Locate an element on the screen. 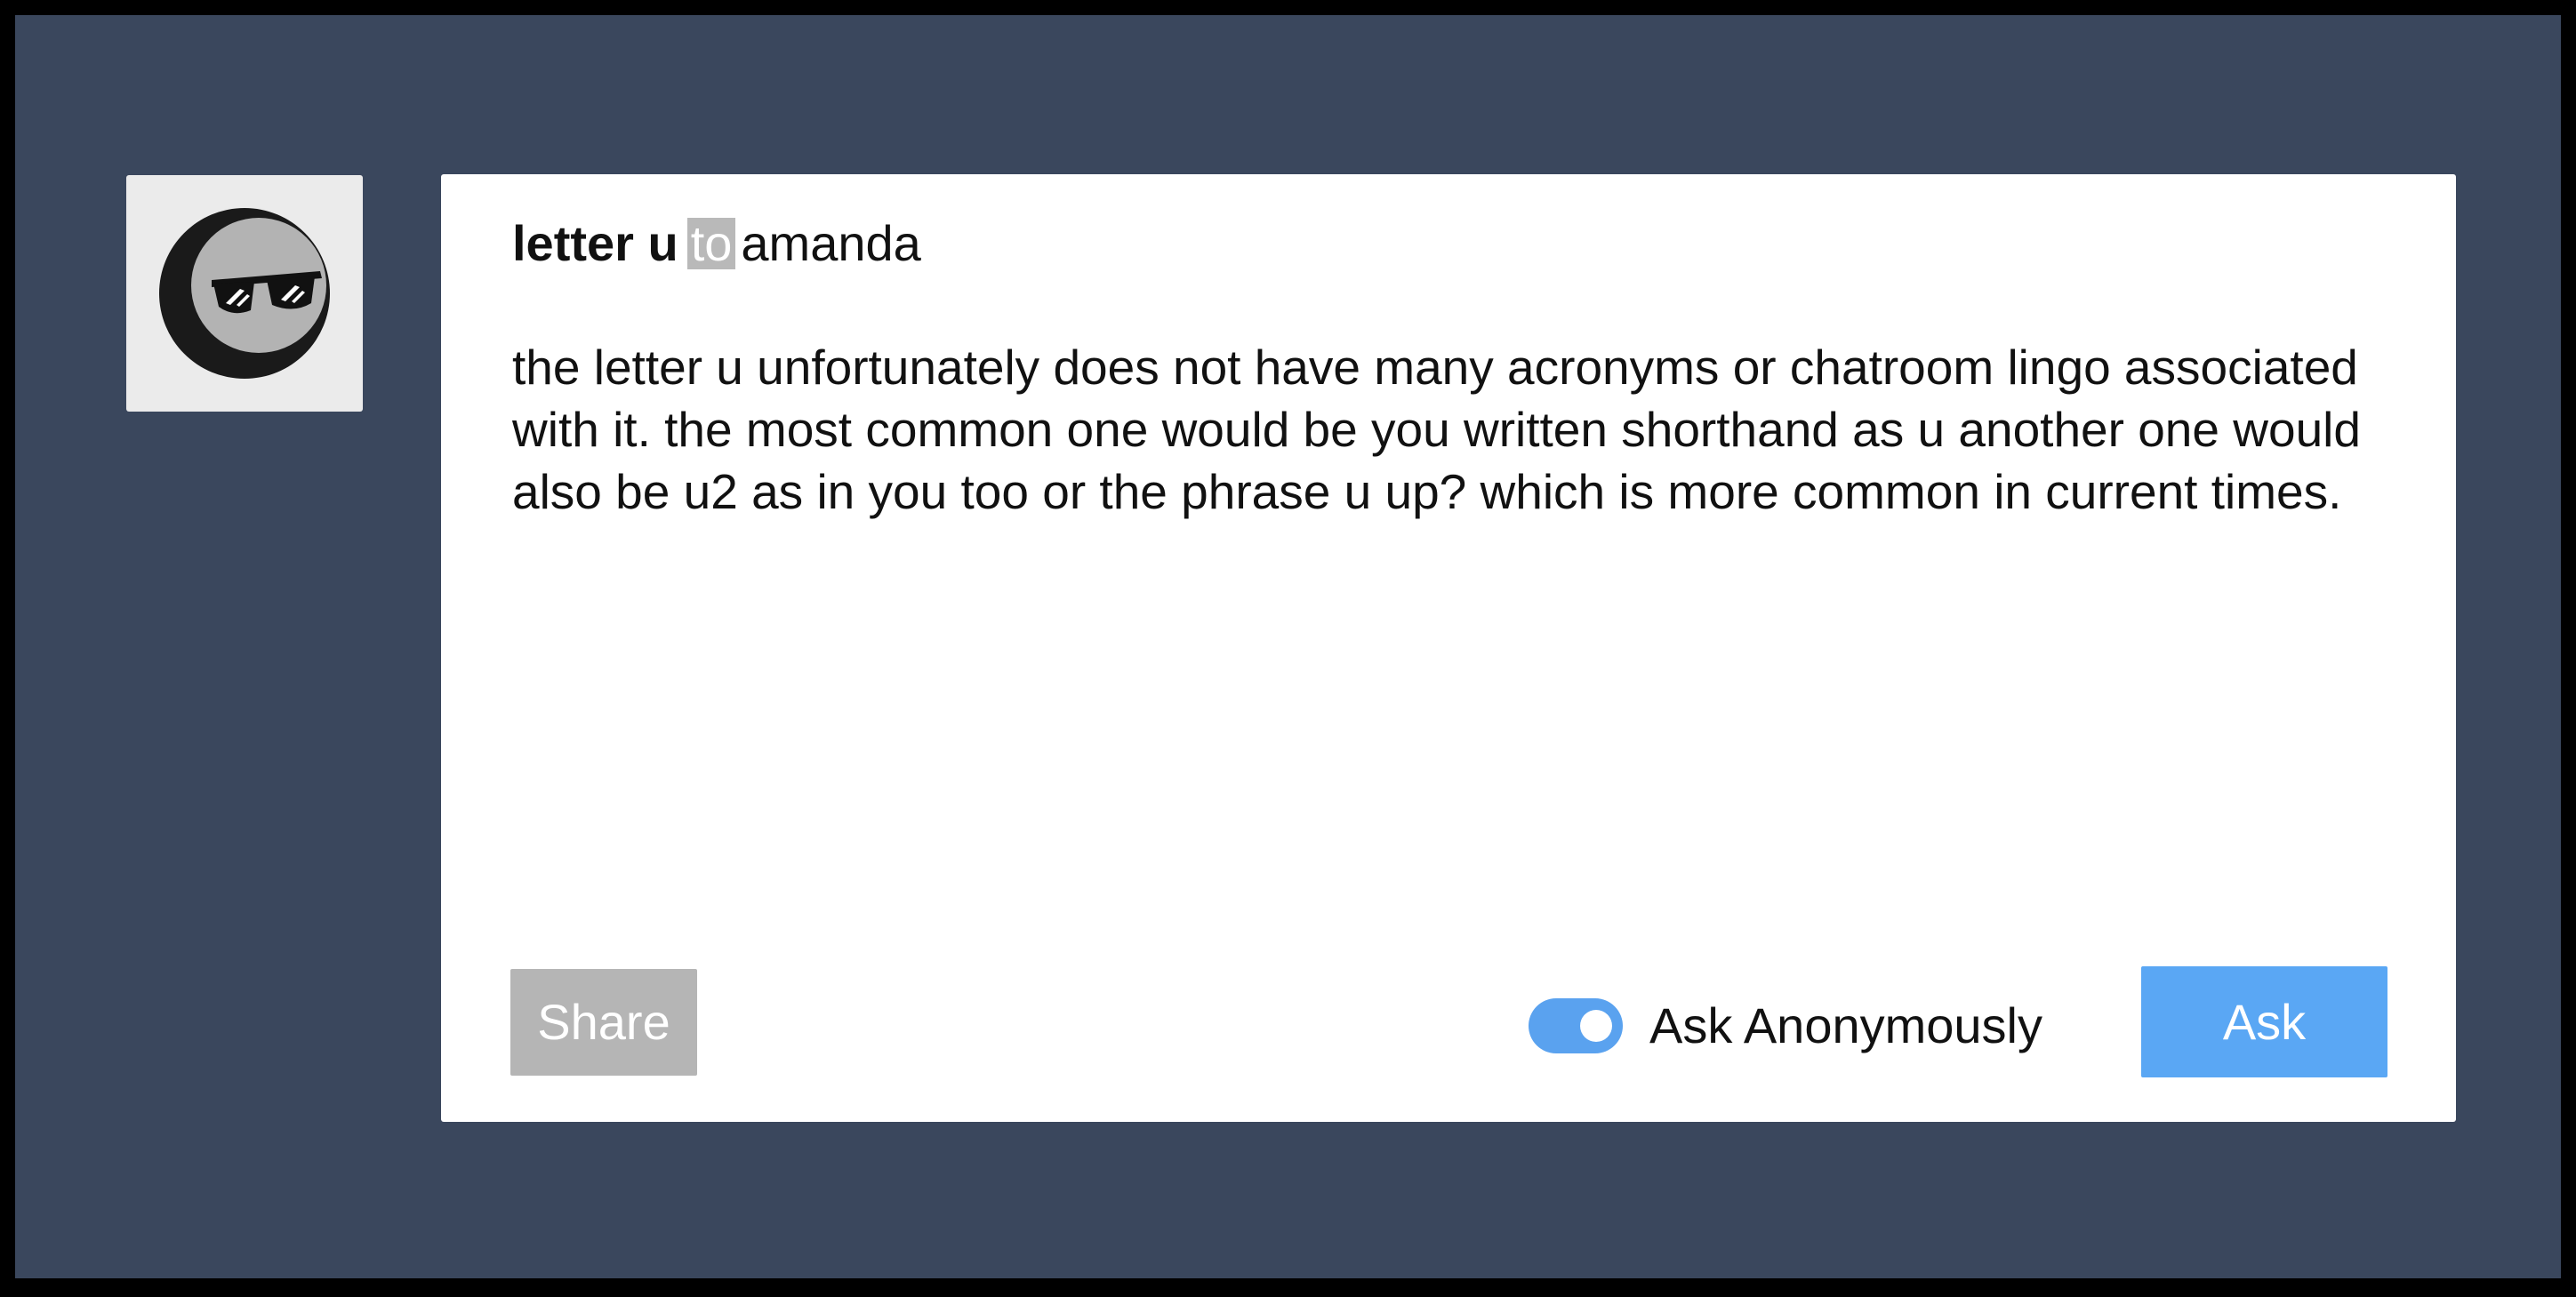 This screenshot has width=2576, height=1297. recipient-name: amanda is located at coordinates (830, 243).